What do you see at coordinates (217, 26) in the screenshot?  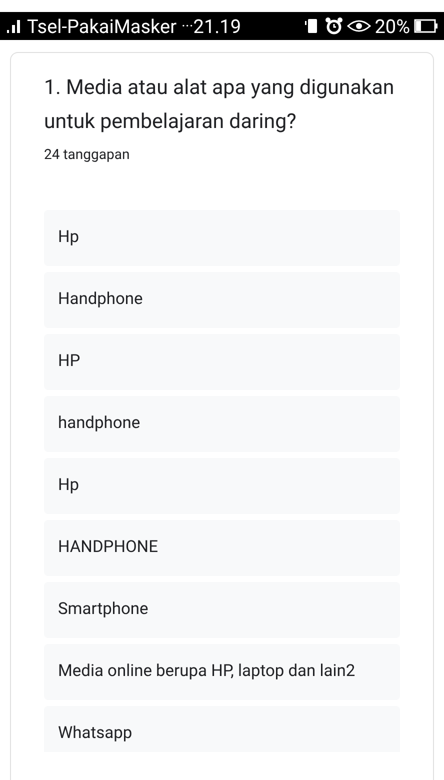 I see `clock-time: 21.19` at bounding box center [217, 26].